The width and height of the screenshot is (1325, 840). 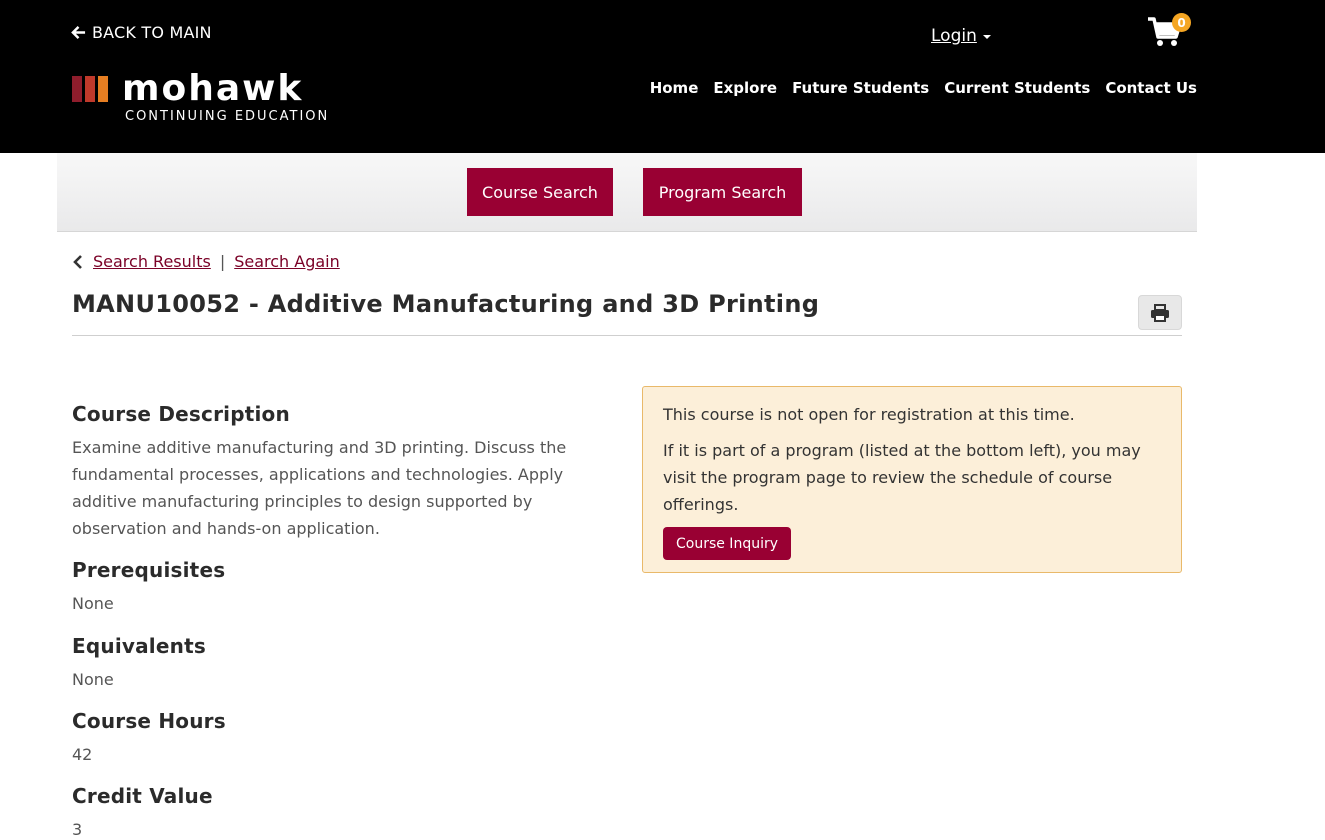 What do you see at coordinates (93, 679) in the screenshot?
I see `equivalents-value: None` at bounding box center [93, 679].